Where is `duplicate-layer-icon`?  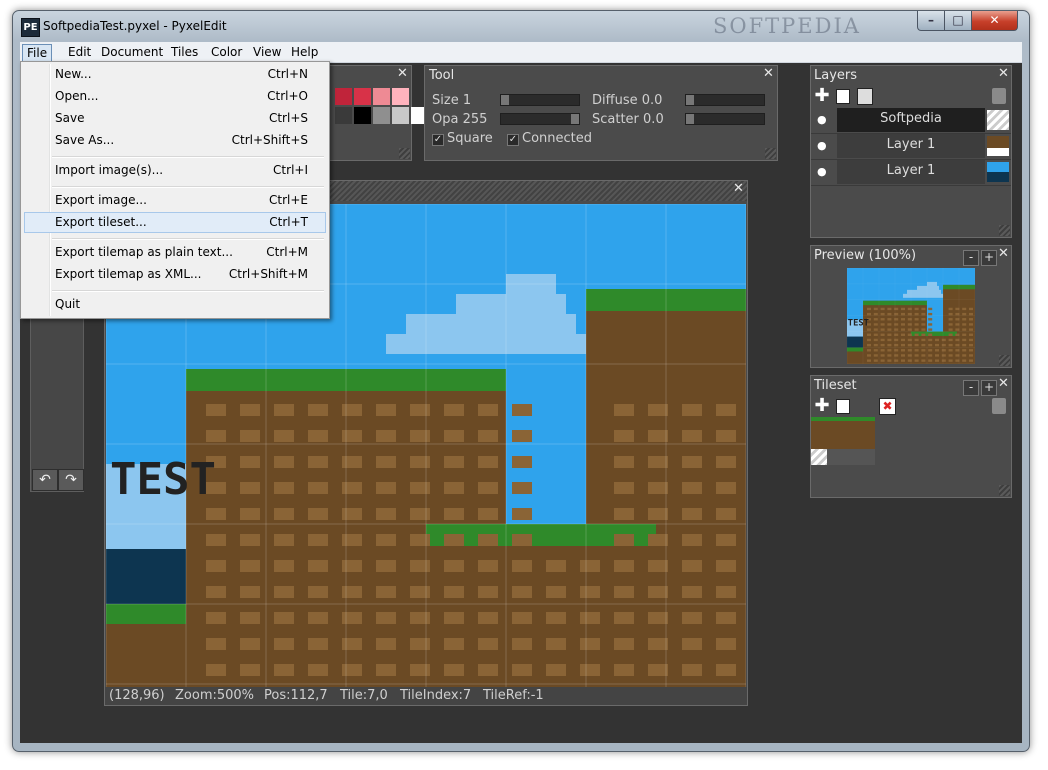 duplicate-layer-icon is located at coordinates (843, 96).